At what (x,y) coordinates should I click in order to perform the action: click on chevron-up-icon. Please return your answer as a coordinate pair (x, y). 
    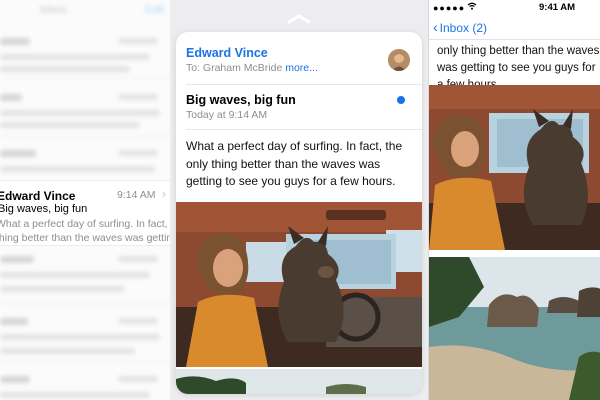
    Looking at the image, I should click on (299, 19).